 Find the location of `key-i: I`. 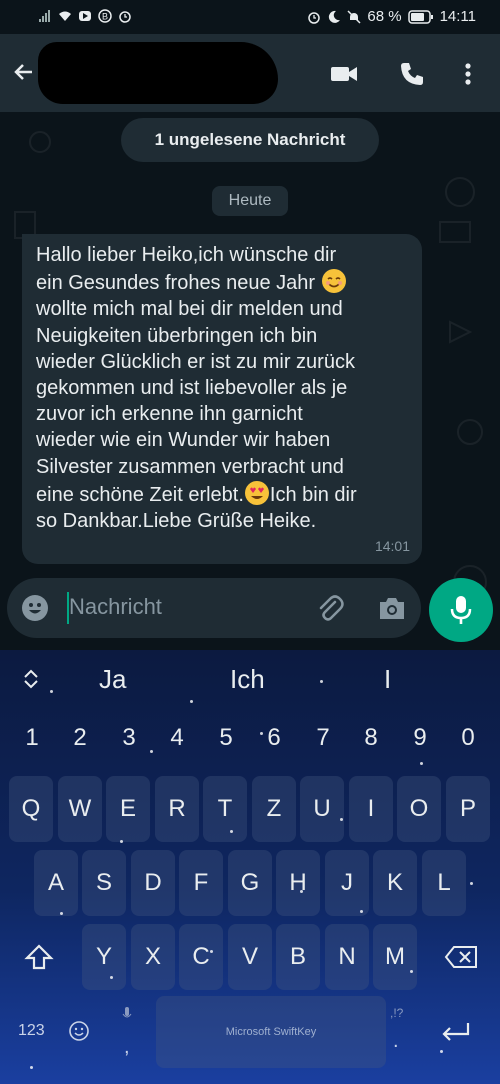

key-i: I is located at coordinates (371, 809).